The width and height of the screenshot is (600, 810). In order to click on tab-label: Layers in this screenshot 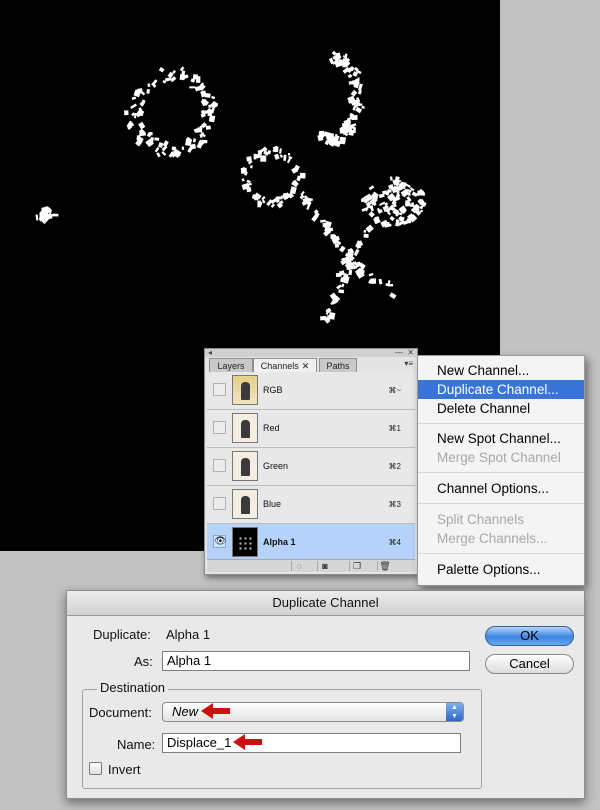, I will do `click(231, 366)`.